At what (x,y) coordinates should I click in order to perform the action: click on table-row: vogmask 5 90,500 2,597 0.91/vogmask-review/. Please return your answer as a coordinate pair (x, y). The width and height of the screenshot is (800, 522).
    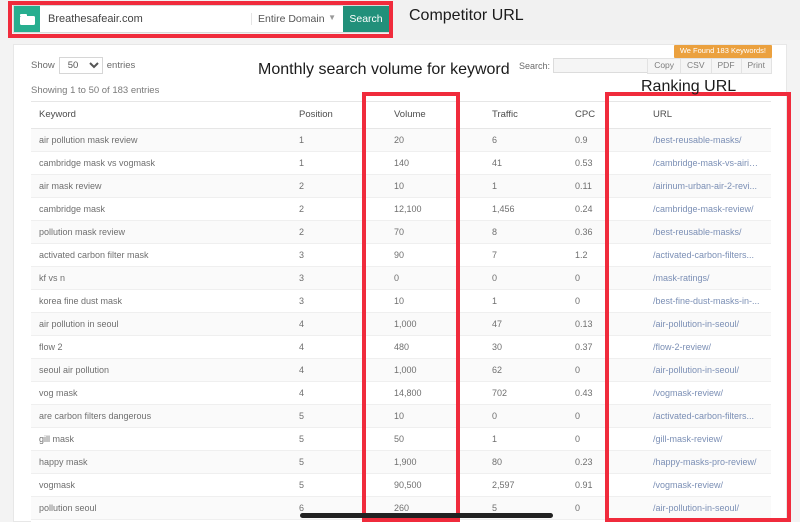
    Looking at the image, I should click on (401, 485).